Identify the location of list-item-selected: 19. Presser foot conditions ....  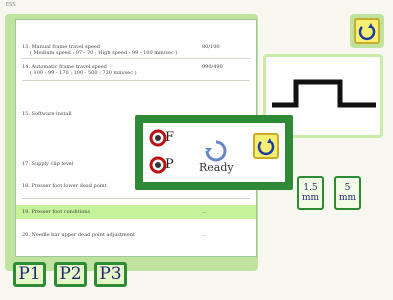
(136, 212).